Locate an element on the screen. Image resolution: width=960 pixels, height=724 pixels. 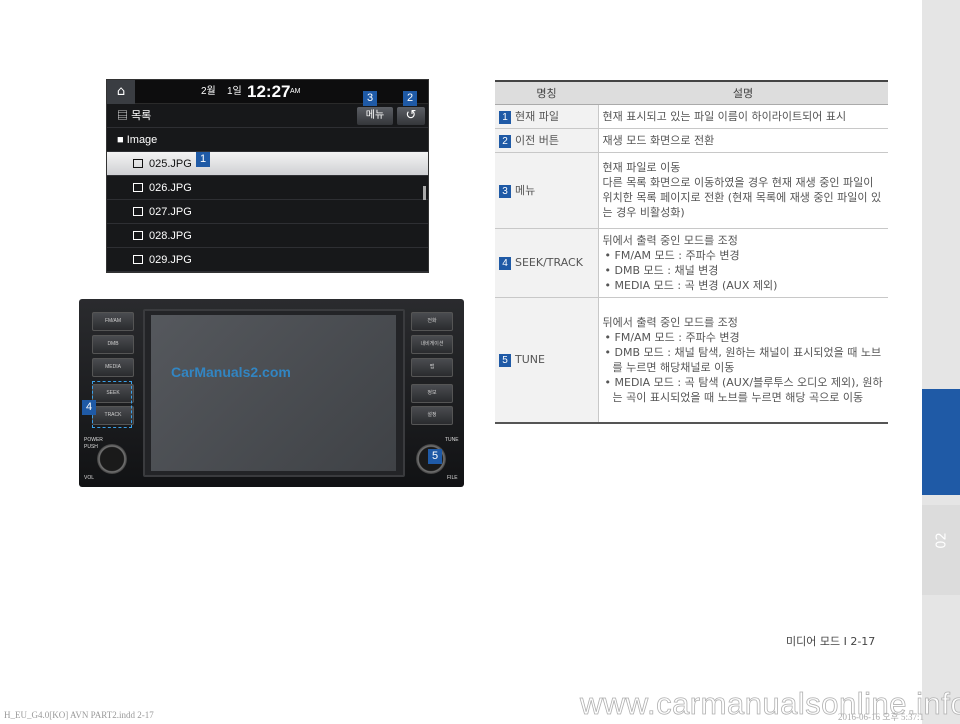
file-name: 026.JPG is located at coordinates (170, 188).